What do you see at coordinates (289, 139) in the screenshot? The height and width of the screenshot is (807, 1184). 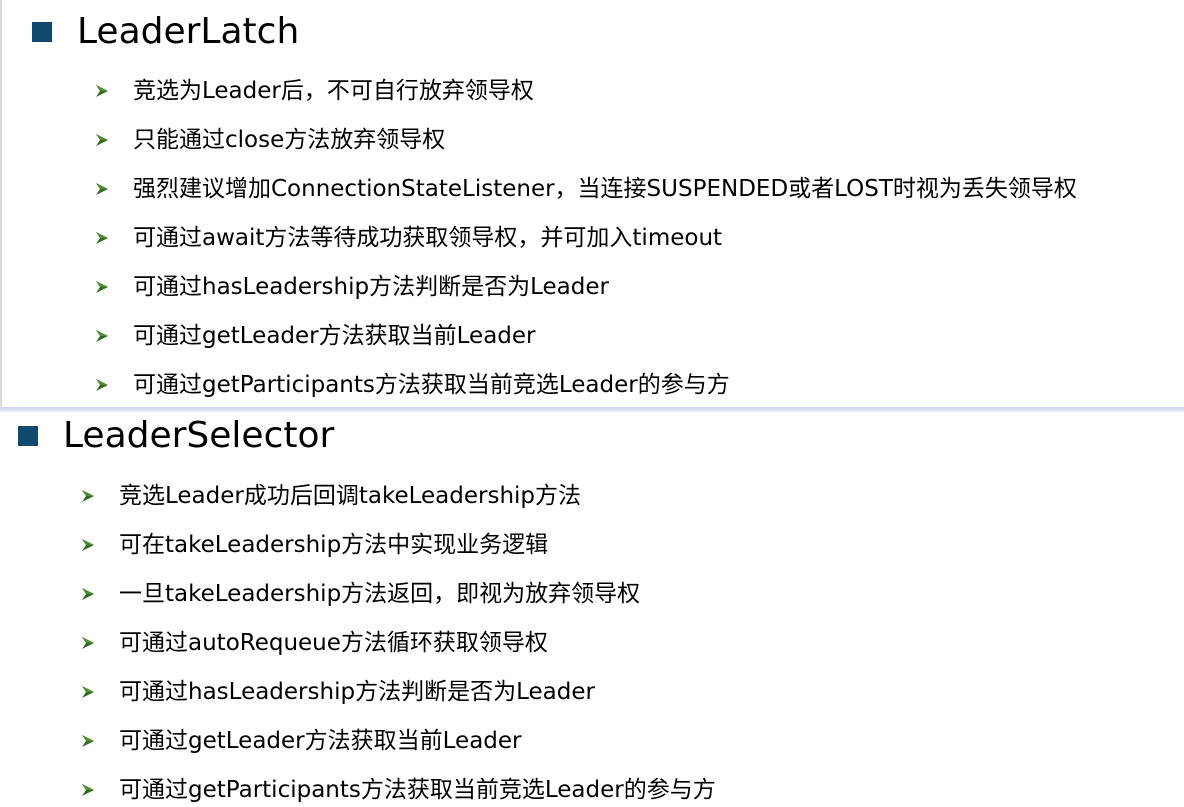 I see `list-item-text: 只能通过close方法放弃领导权` at bounding box center [289, 139].